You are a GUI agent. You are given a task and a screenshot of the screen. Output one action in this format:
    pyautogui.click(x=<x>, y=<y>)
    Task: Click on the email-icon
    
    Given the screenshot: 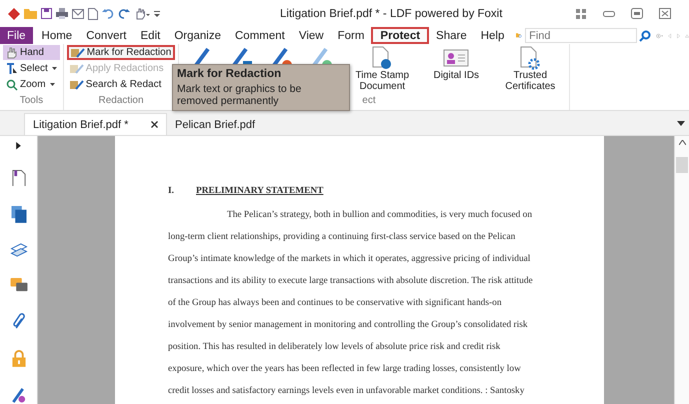 What is the action you would take?
    pyautogui.click(x=78, y=13)
    